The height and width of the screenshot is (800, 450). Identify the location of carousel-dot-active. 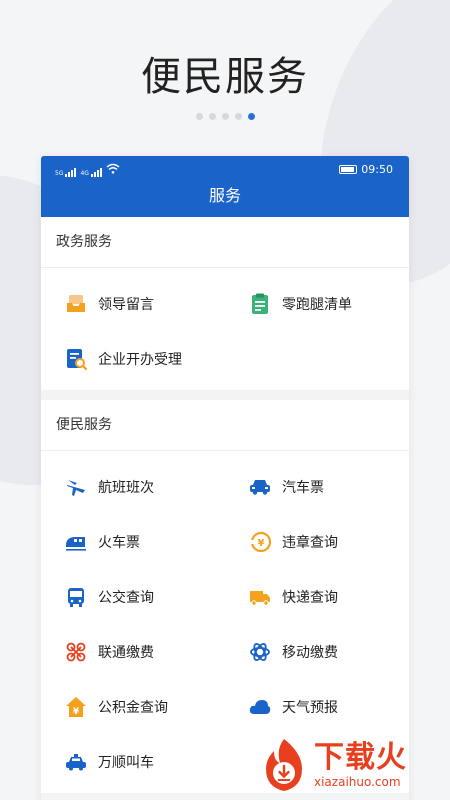
(251, 116).